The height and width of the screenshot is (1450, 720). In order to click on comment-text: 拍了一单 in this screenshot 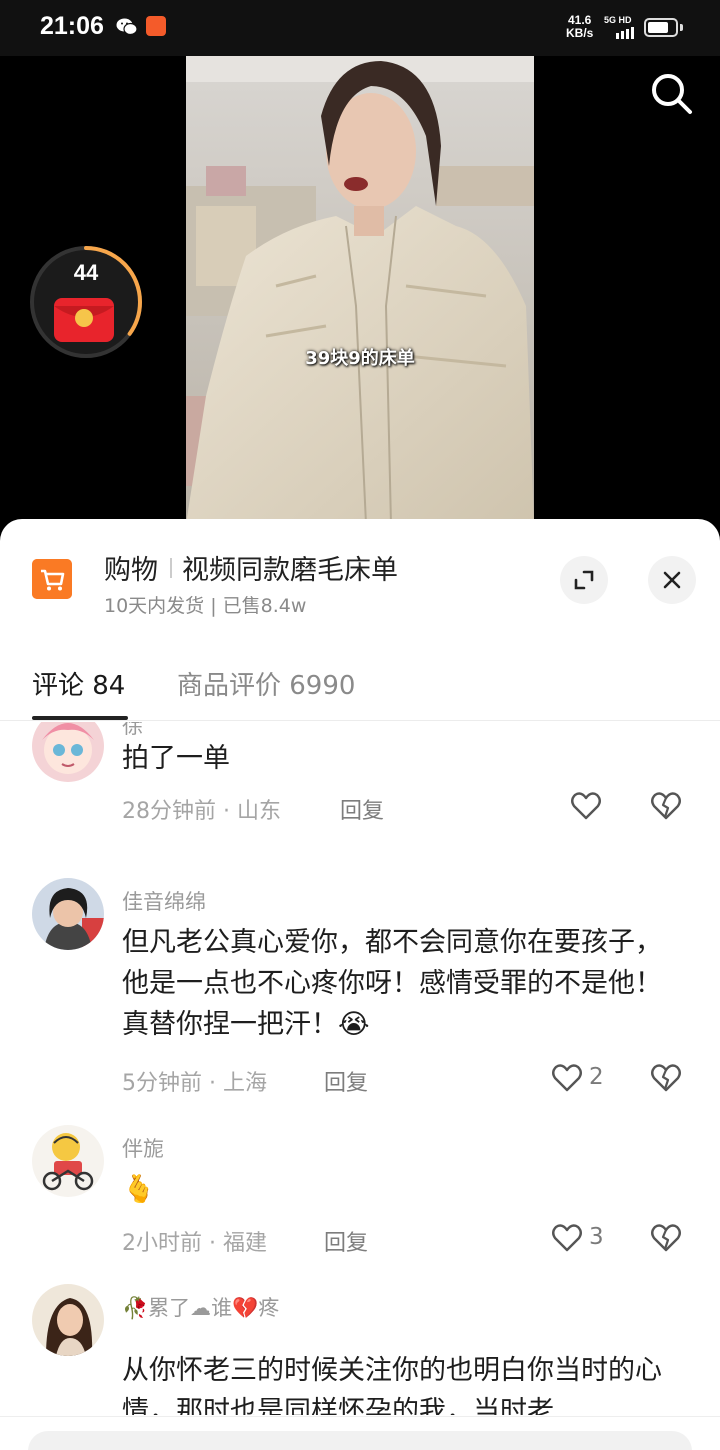, I will do `click(176, 758)`.